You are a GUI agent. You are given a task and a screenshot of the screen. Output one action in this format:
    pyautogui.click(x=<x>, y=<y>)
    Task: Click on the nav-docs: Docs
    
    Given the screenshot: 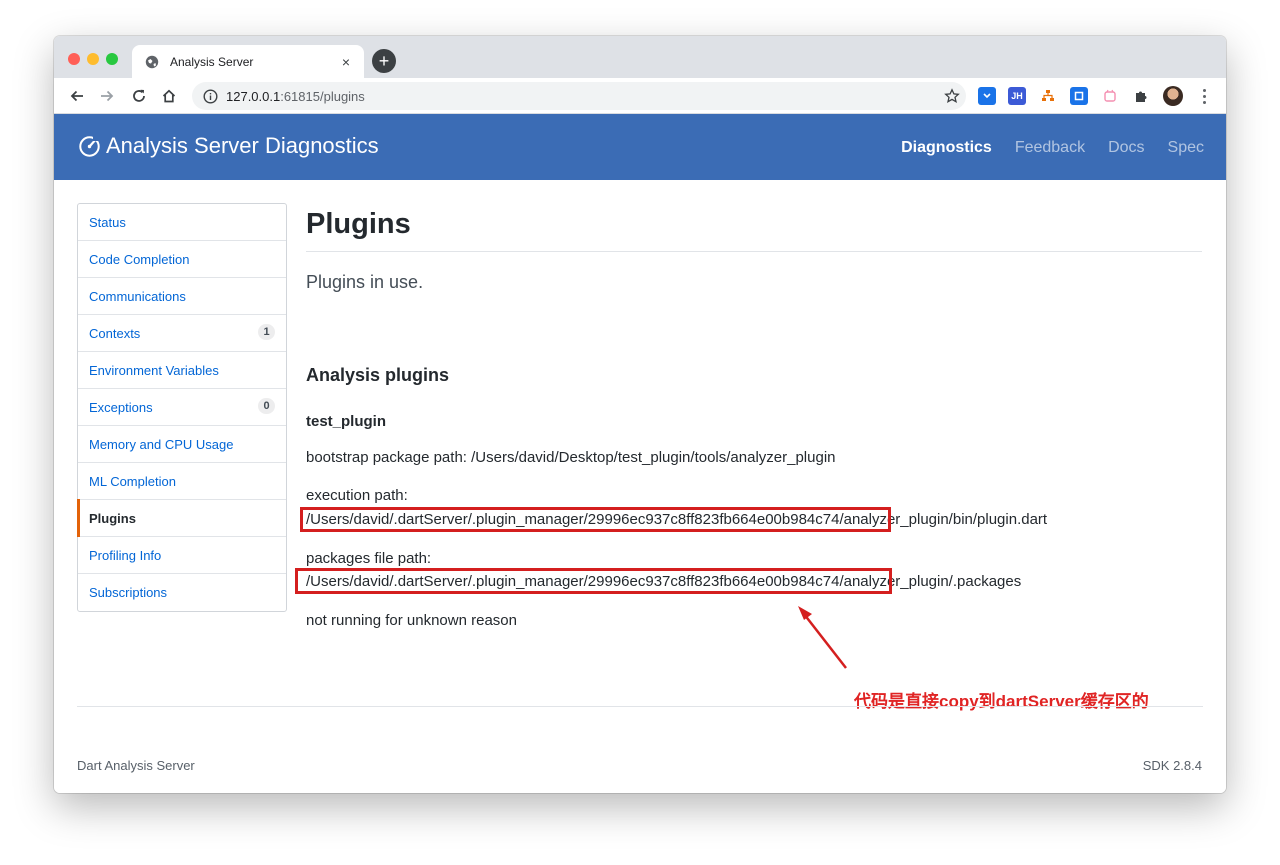 What is the action you would take?
    pyautogui.click(x=1126, y=148)
    